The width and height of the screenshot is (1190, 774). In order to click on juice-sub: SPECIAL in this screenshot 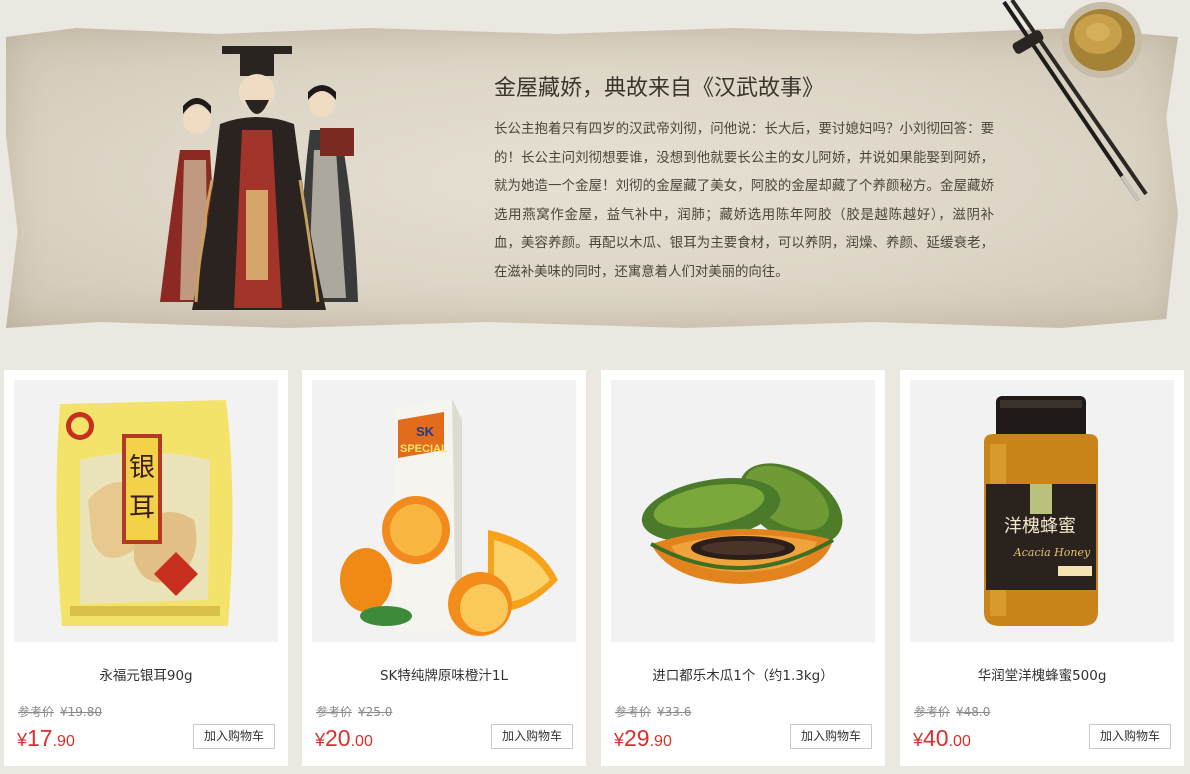, I will do `click(424, 449)`.